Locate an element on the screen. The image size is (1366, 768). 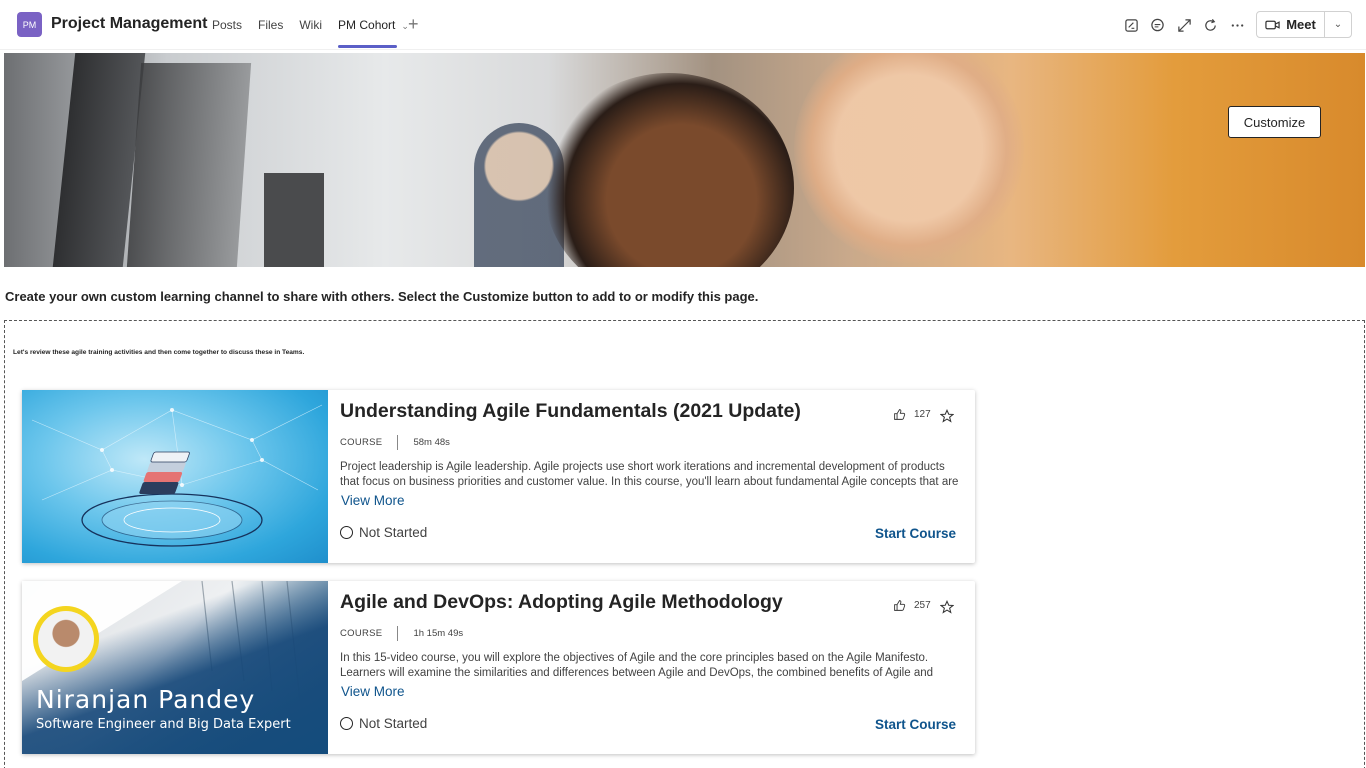
refresh-icon is located at coordinates (1211, 25).